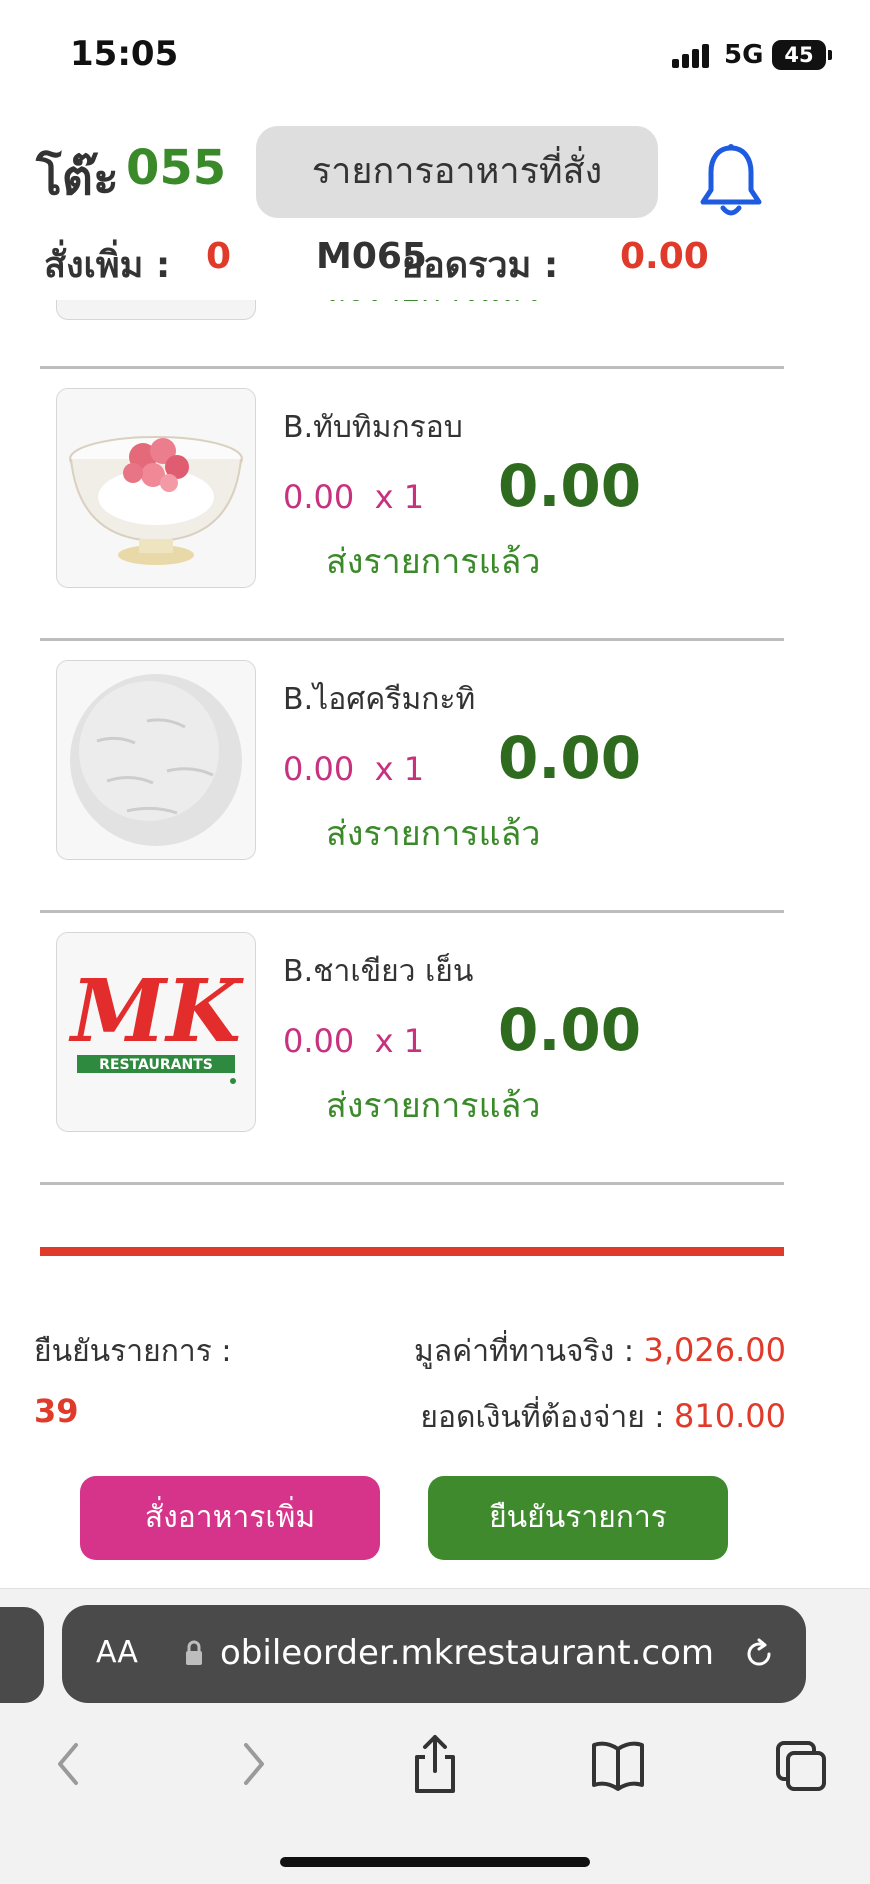 The height and width of the screenshot is (1884, 870). Describe the element at coordinates (467, 1653) in the screenshot. I see `url-text: obileorder.mkrestaurant.com` at that location.